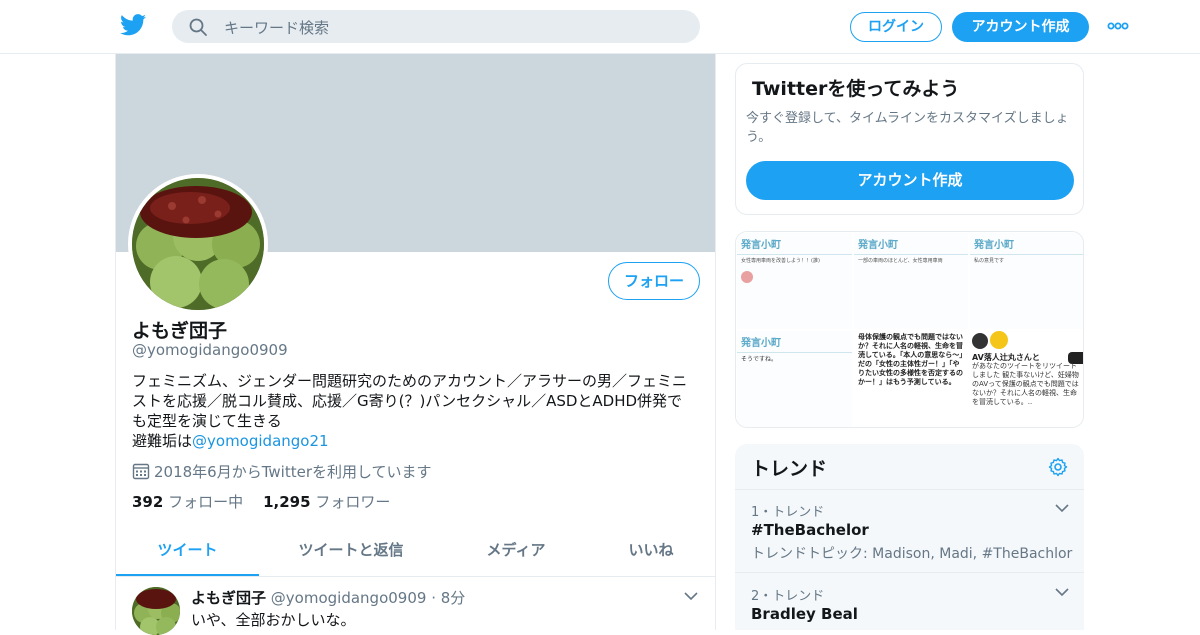  Describe the element at coordinates (999, 340) in the screenshot. I see `emoji-icon` at that location.